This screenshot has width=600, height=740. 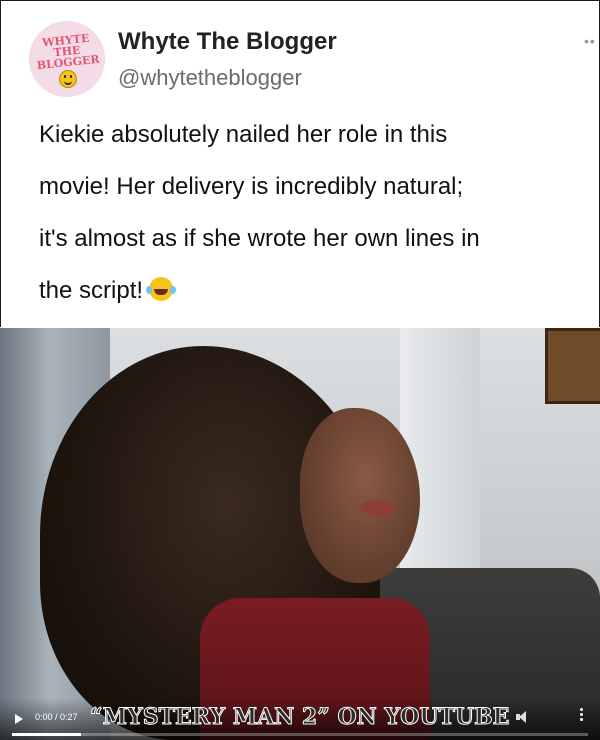 What do you see at coordinates (68, 52) in the screenshot?
I see `avatar-logo-text: WHYTE THE BLOGGER` at bounding box center [68, 52].